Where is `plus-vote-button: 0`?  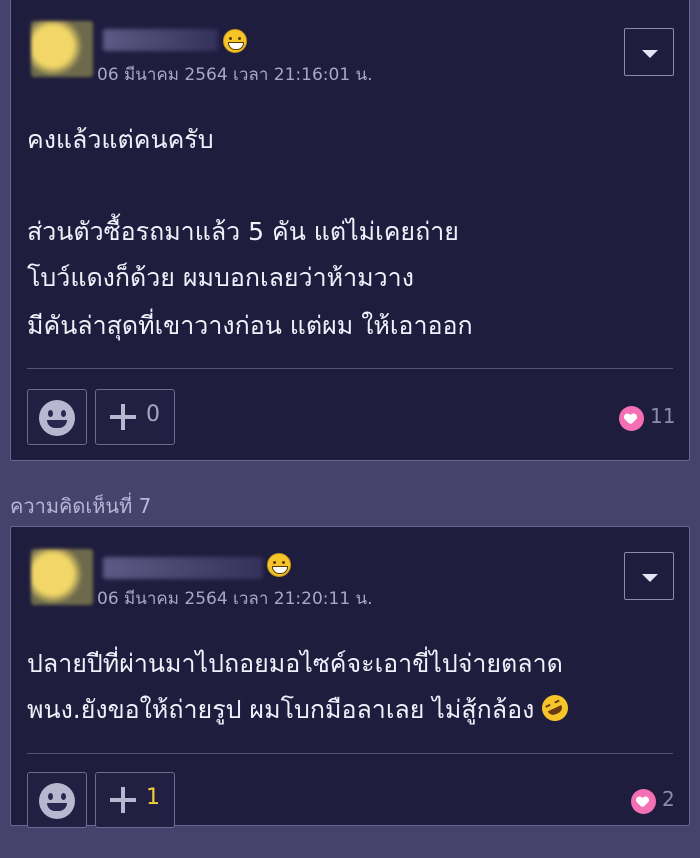 plus-vote-button: 0 is located at coordinates (135, 417).